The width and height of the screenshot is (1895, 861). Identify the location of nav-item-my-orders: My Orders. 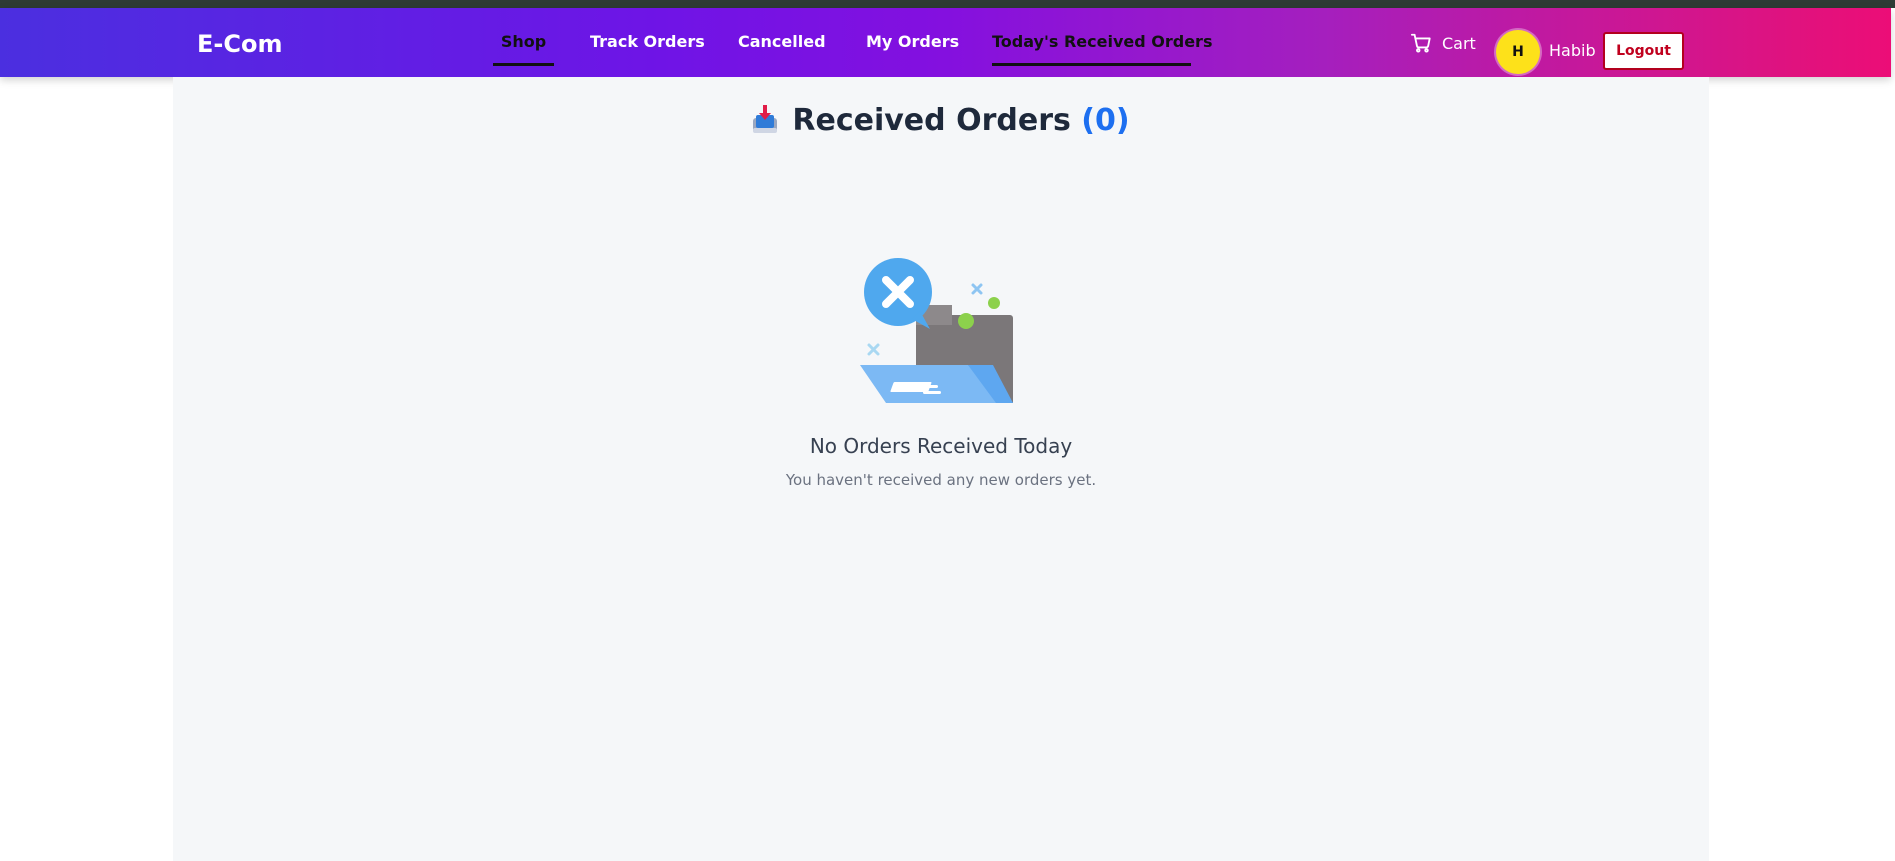
(912, 49).